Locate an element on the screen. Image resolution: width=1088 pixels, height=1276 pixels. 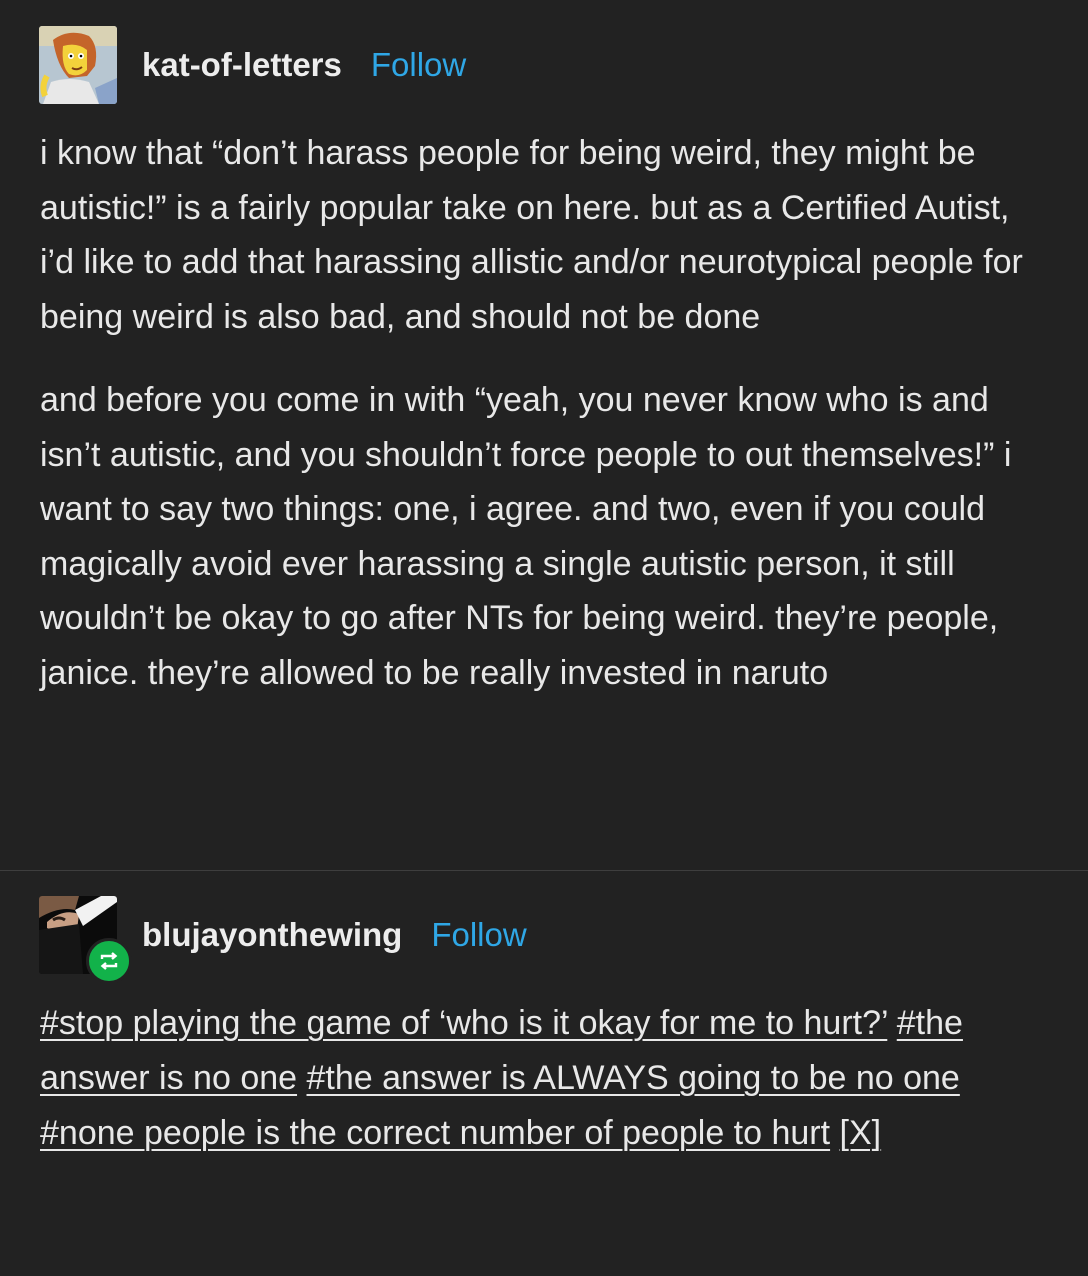
source-link: [X] is located at coordinates (861, 1133).